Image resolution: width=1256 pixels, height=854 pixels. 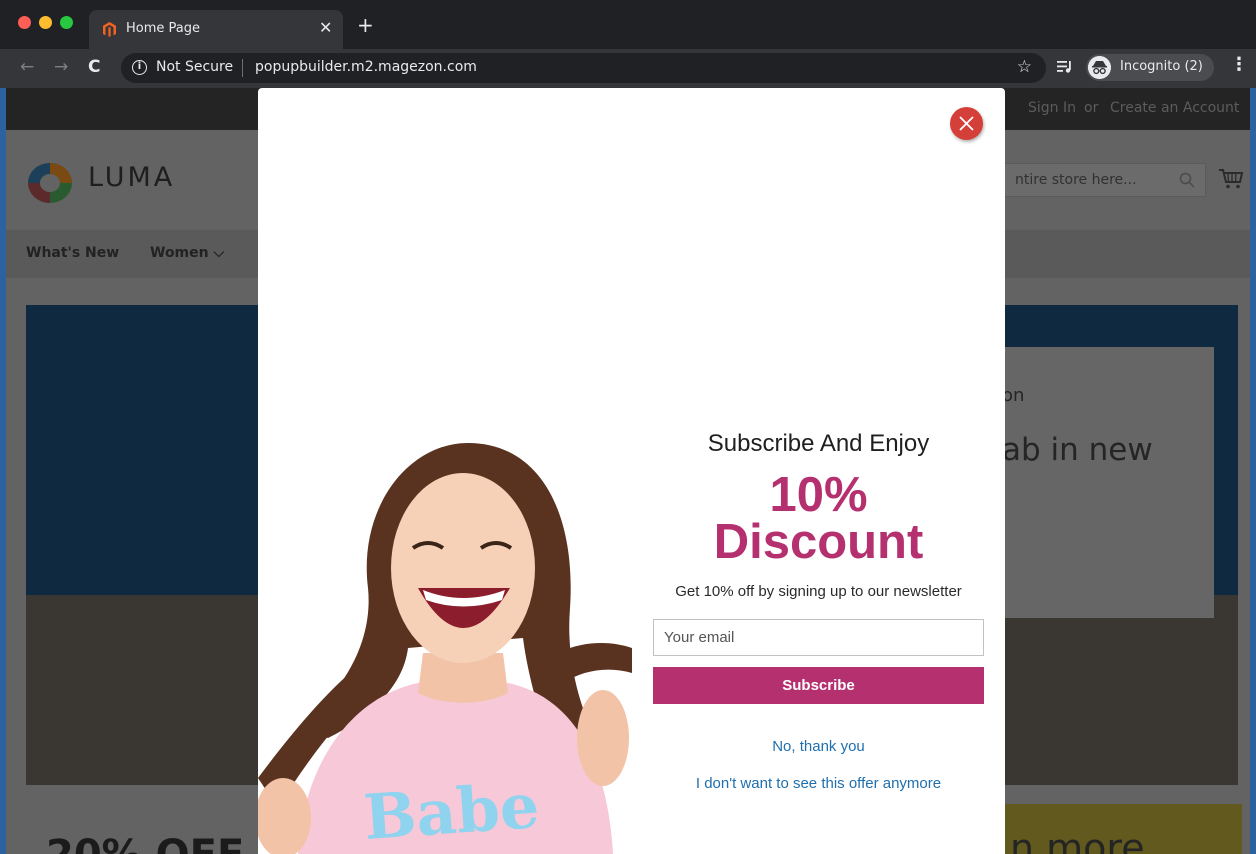 I want to click on no-thanks-link: No, thank you, so click(x=818, y=746).